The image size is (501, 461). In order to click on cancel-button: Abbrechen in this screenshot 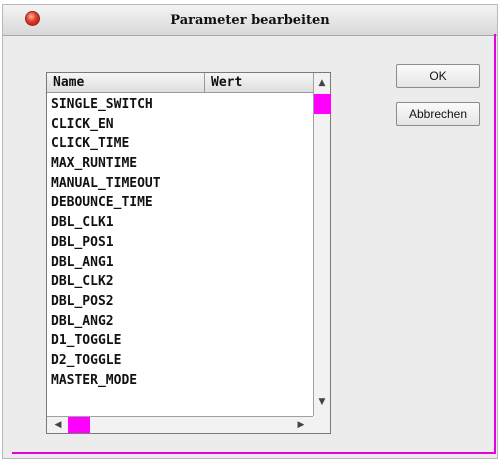, I will do `click(438, 114)`.